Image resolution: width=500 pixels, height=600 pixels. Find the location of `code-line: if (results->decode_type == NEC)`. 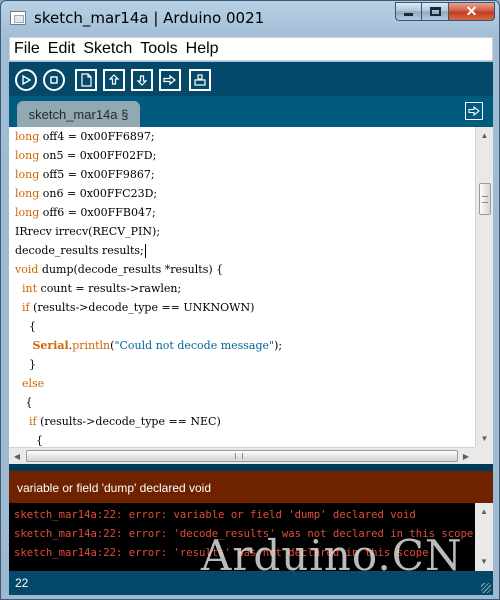

code-line: if (results->decode_type == NEC) is located at coordinates (242, 421).